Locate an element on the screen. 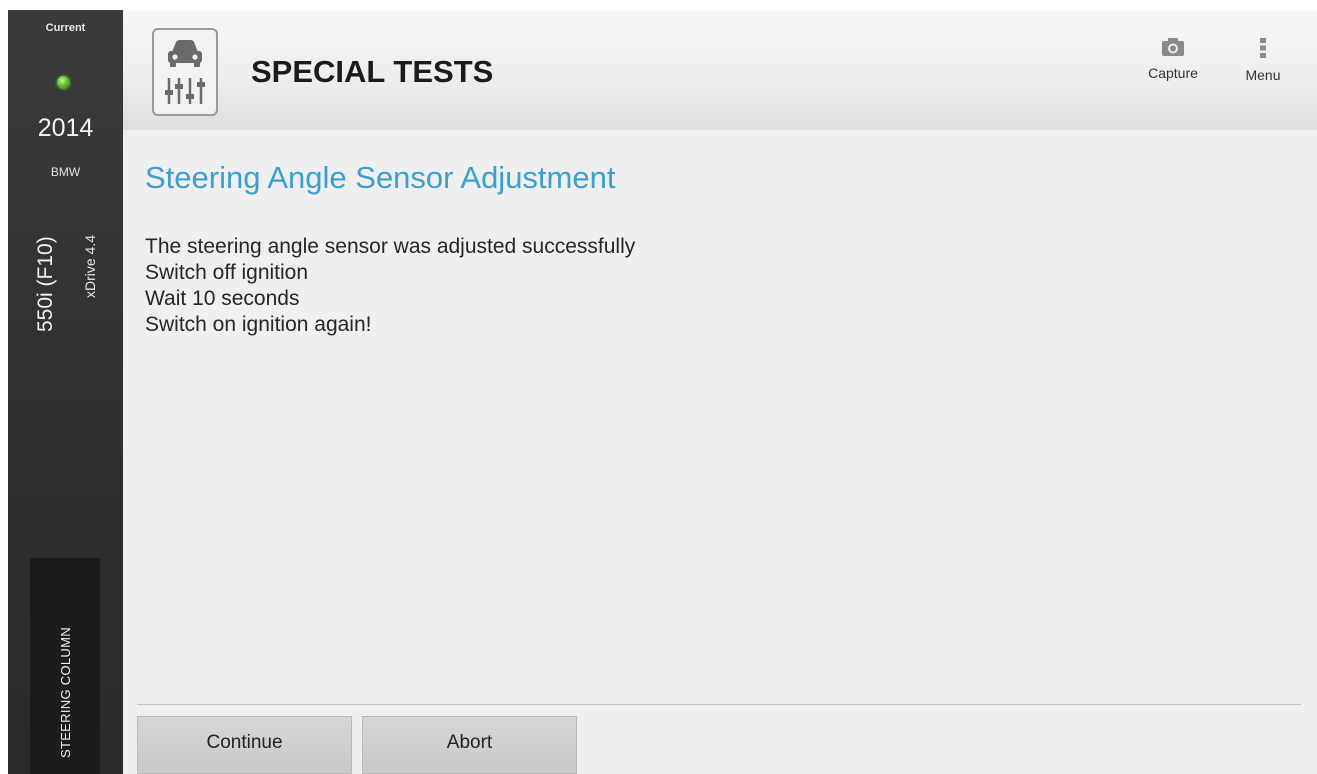  vertical-dots-icon is located at coordinates (1263, 48).